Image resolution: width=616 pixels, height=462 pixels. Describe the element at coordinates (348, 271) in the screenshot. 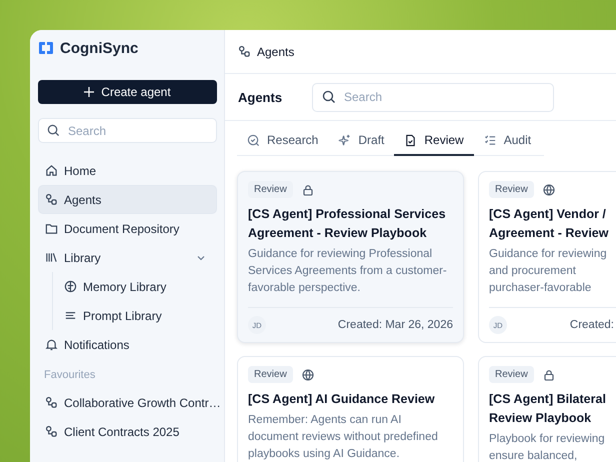

I see `card-description: Guidance for reviewing Professional Services Agreements from a customer- favorable perspective.` at that location.